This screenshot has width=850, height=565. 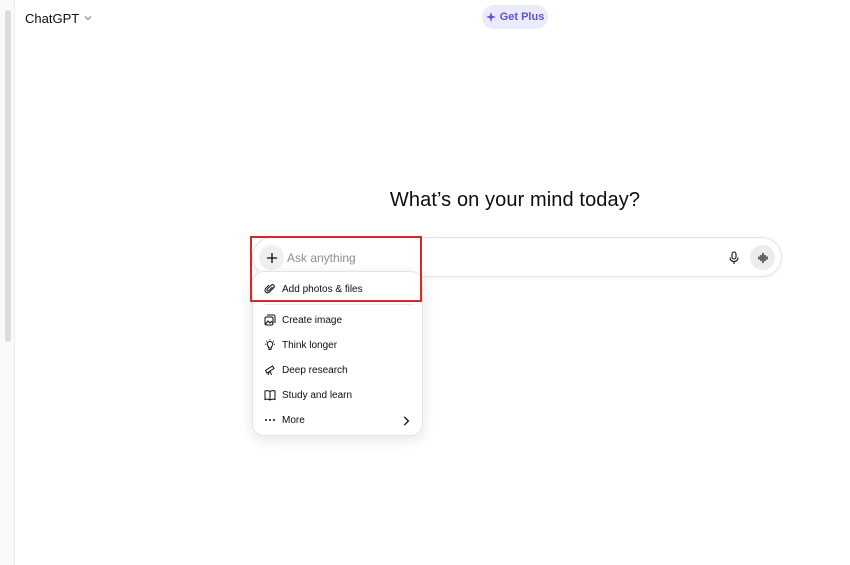 I want to click on waveform-icon, so click(x=762, y=257).